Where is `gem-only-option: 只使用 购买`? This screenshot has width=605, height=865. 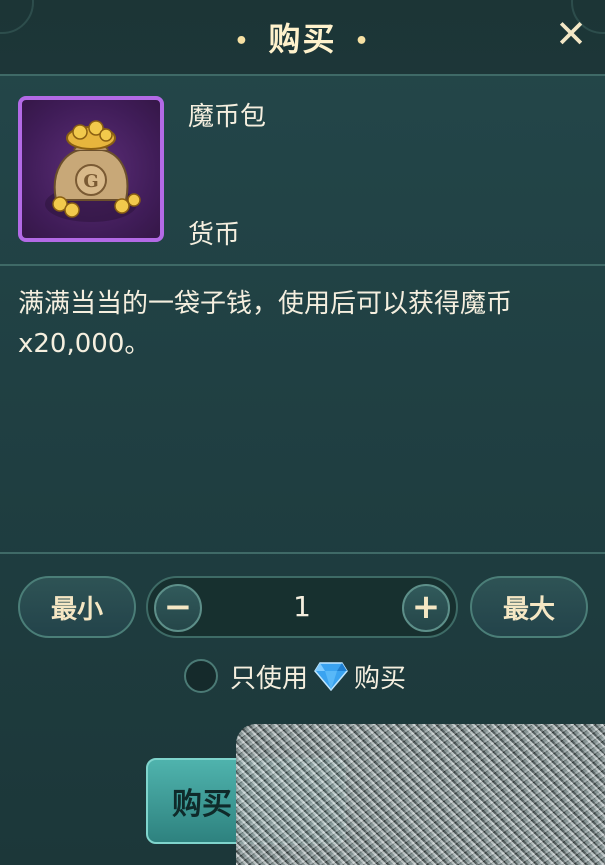
gem-only-option: 只使用 购买 is located at coordinates (295, 676).